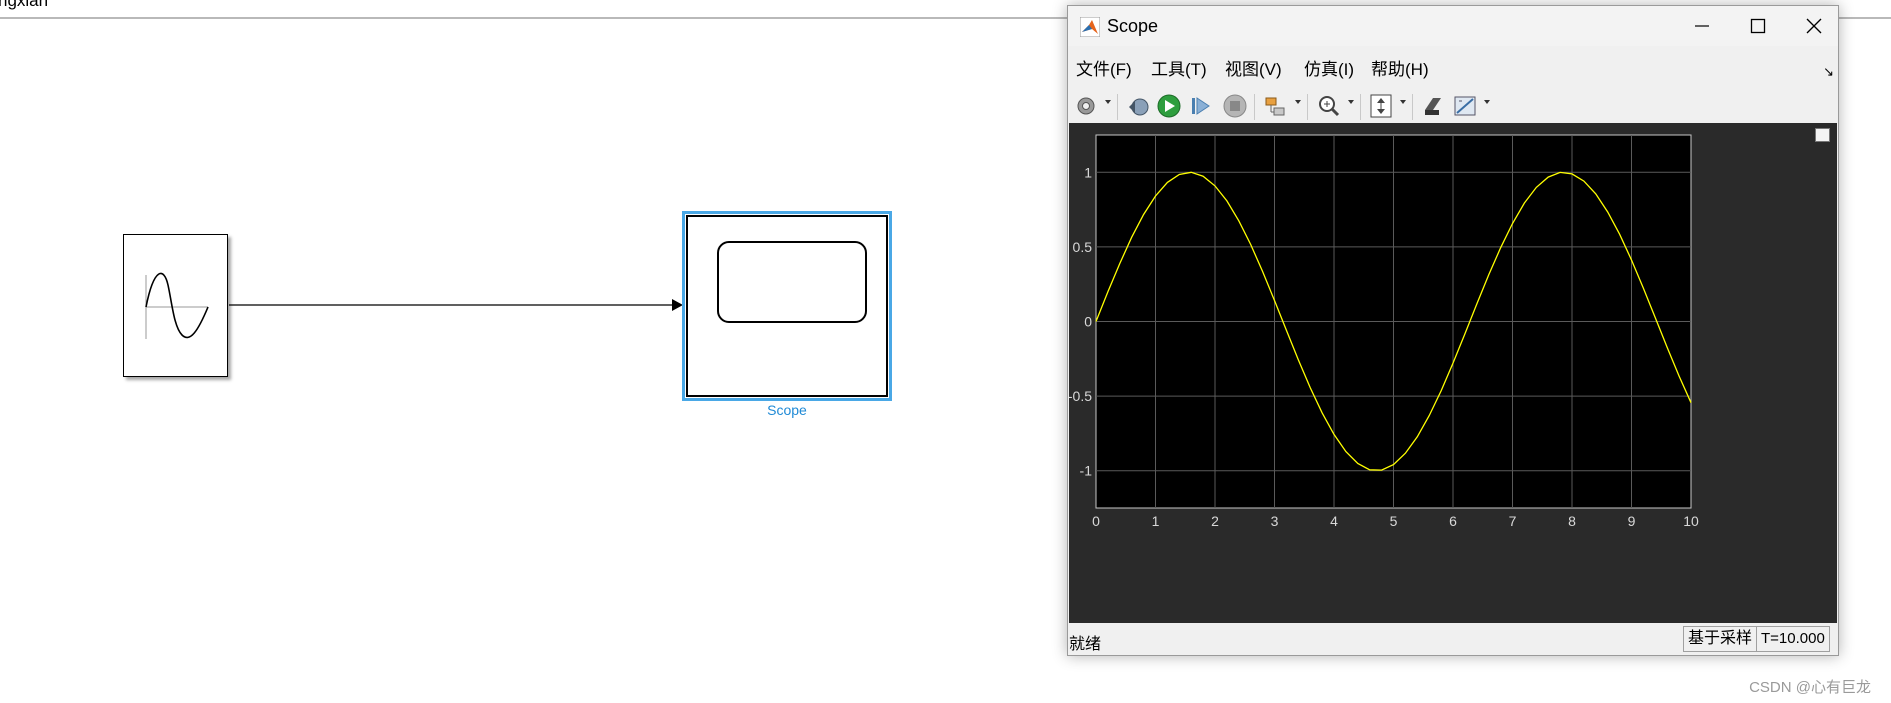 Image resolution: width=1891 pixels, height=703 pixels. Describe the element at coordinates (1329, 106) in the screenshot. I see `zoom-icon` at that location.